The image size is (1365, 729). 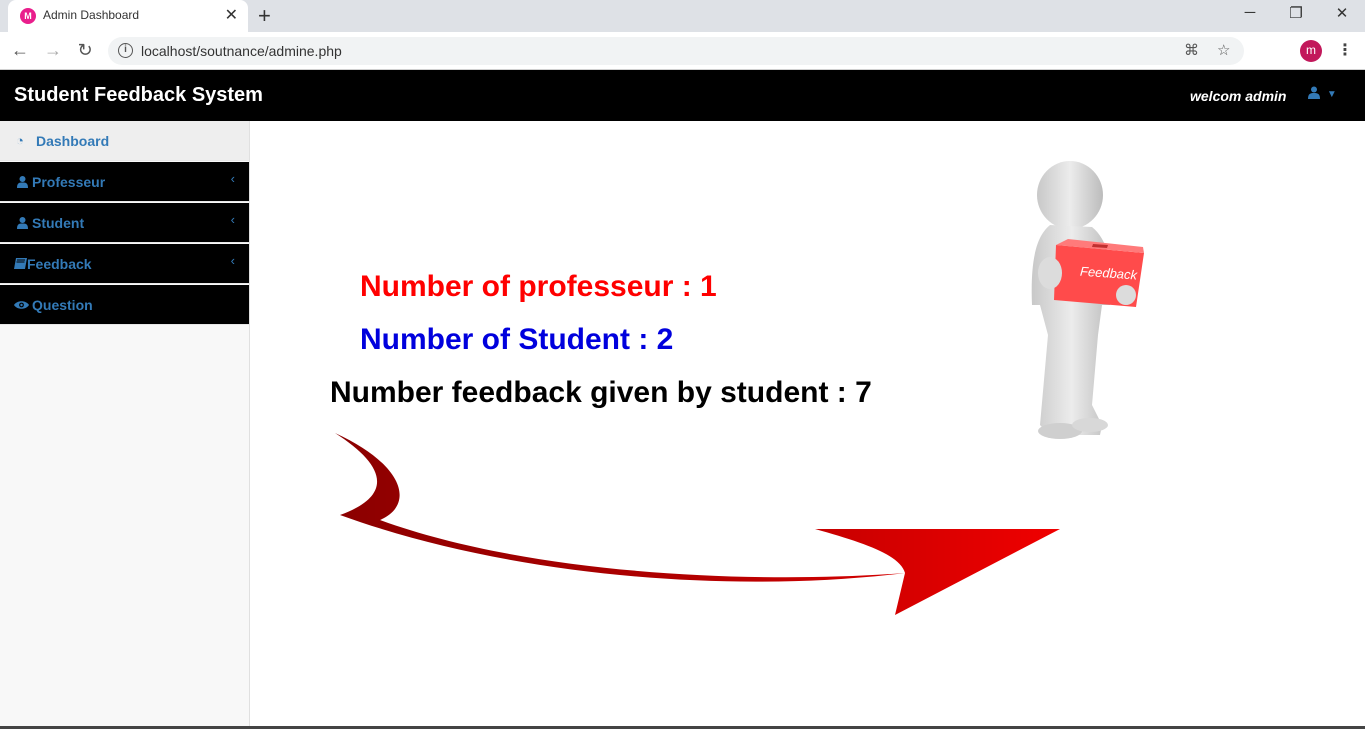 What do you see at coordinates (1342, 13) in the screenshot?
I see `close-window-icon: ✕` at bounding box center [1342, 13].